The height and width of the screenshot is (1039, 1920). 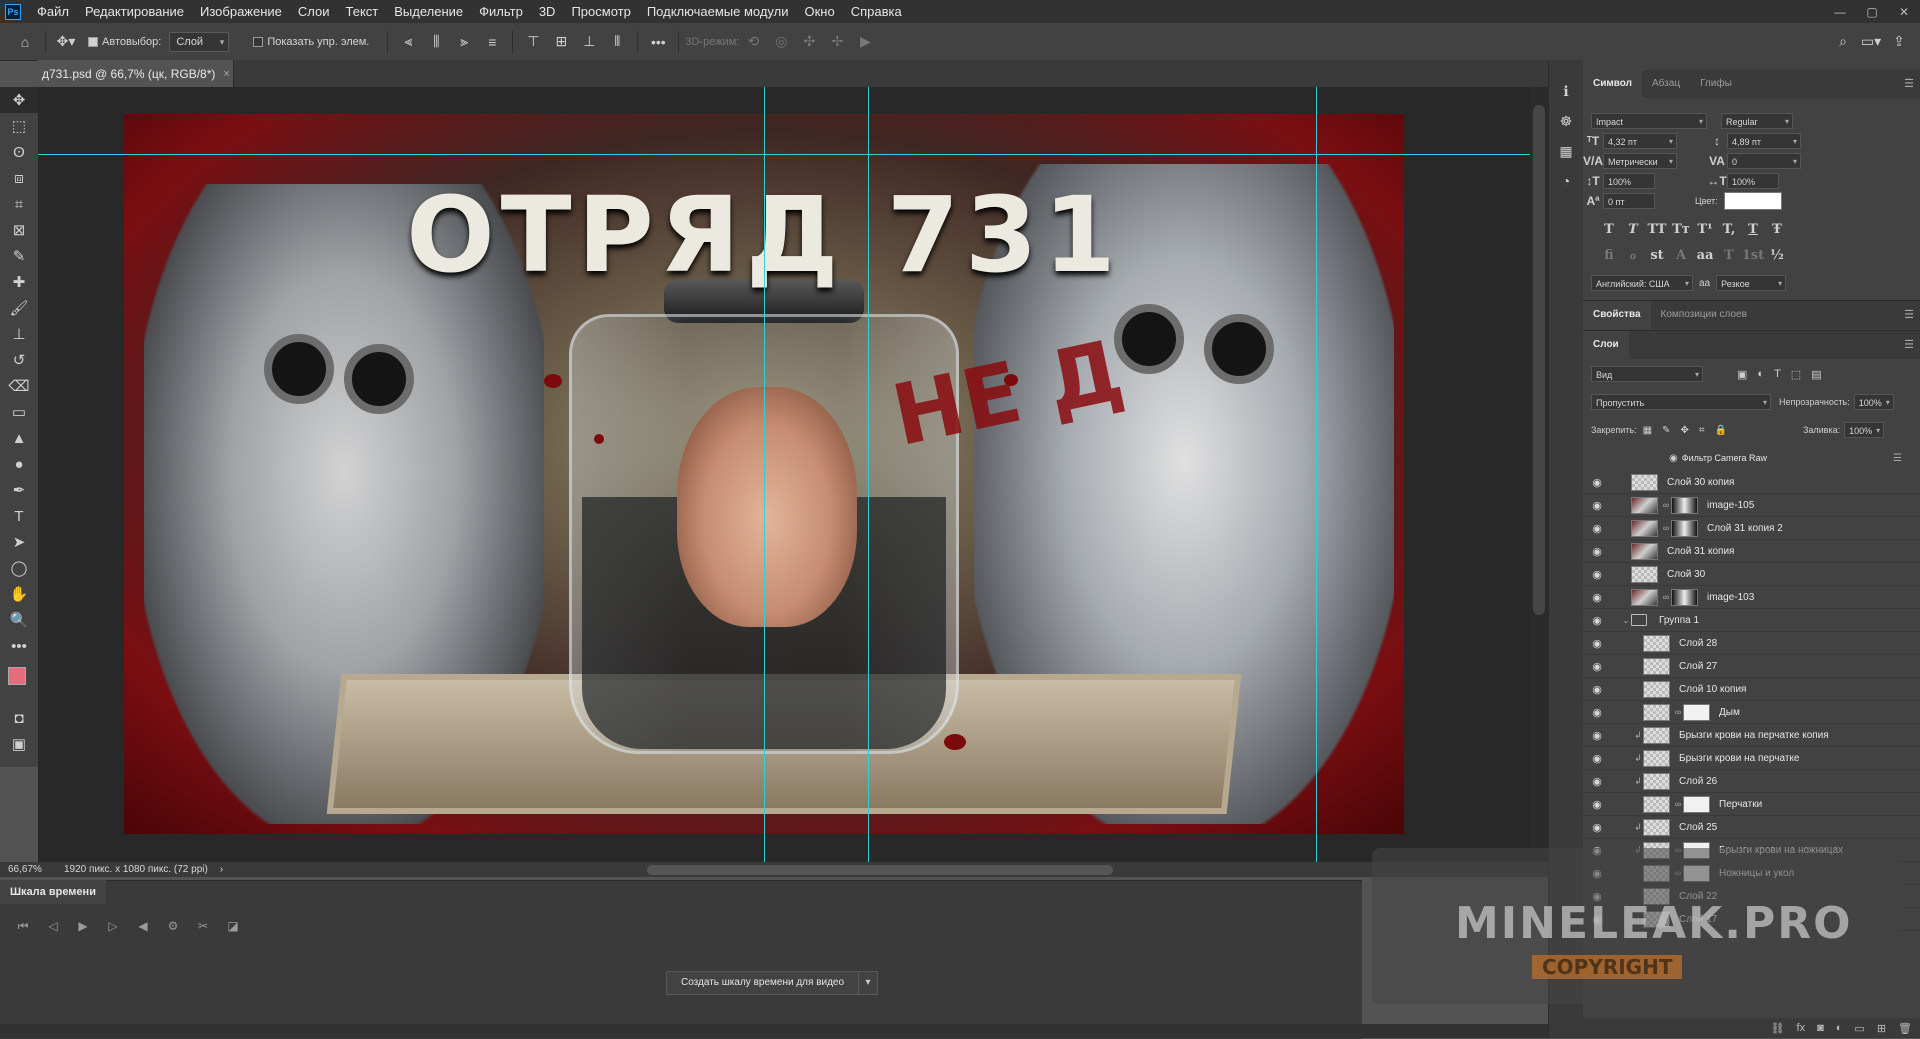 What do you see at coordinates (134, 11) in the screenshot?
I see `menu-edit: Редактирование` at bounding box center [134, 11].